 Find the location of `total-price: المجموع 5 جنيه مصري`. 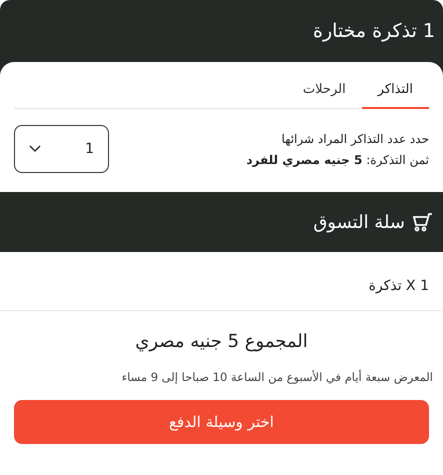

total-price: المجموع 5 جنيه مصري is located at coordinates (221, 341).